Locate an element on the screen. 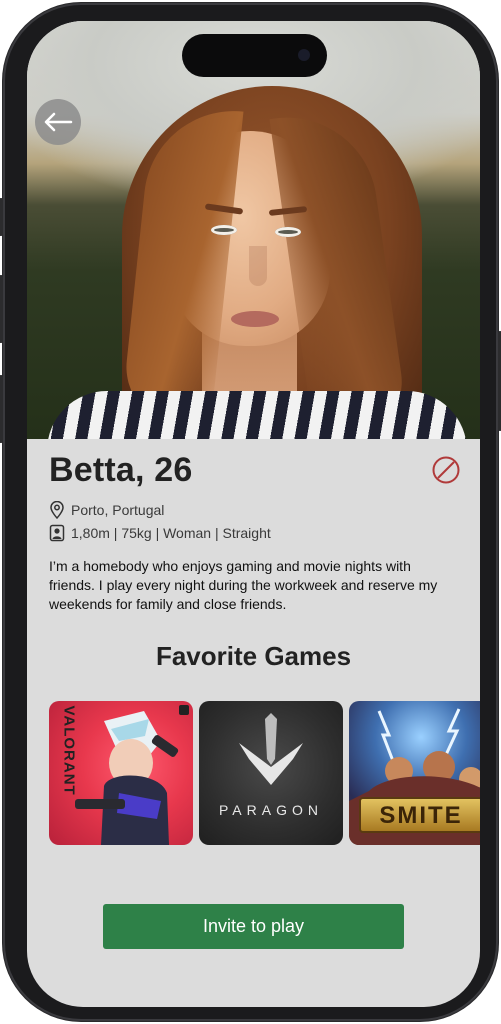 Image resolution: width=501 pixels, height=1024 pixels. game-card-valorant: VALORANT is located at coordinates (121, 773).